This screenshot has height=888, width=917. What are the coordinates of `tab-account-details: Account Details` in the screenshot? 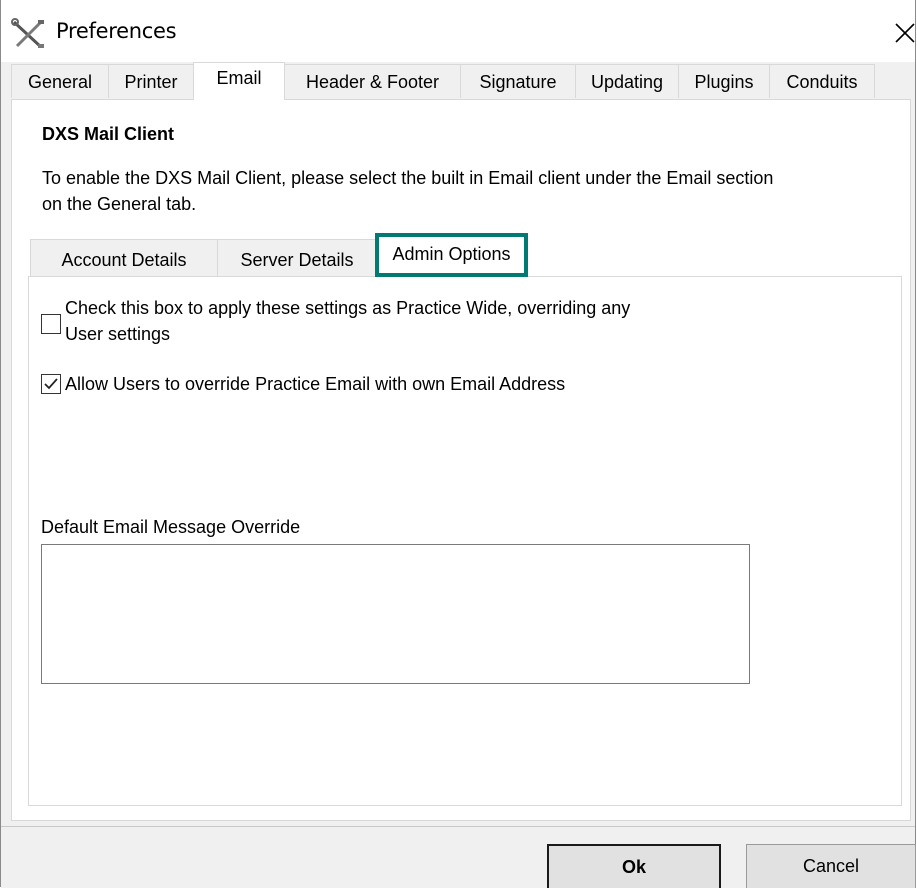 It's located at (124, 258).